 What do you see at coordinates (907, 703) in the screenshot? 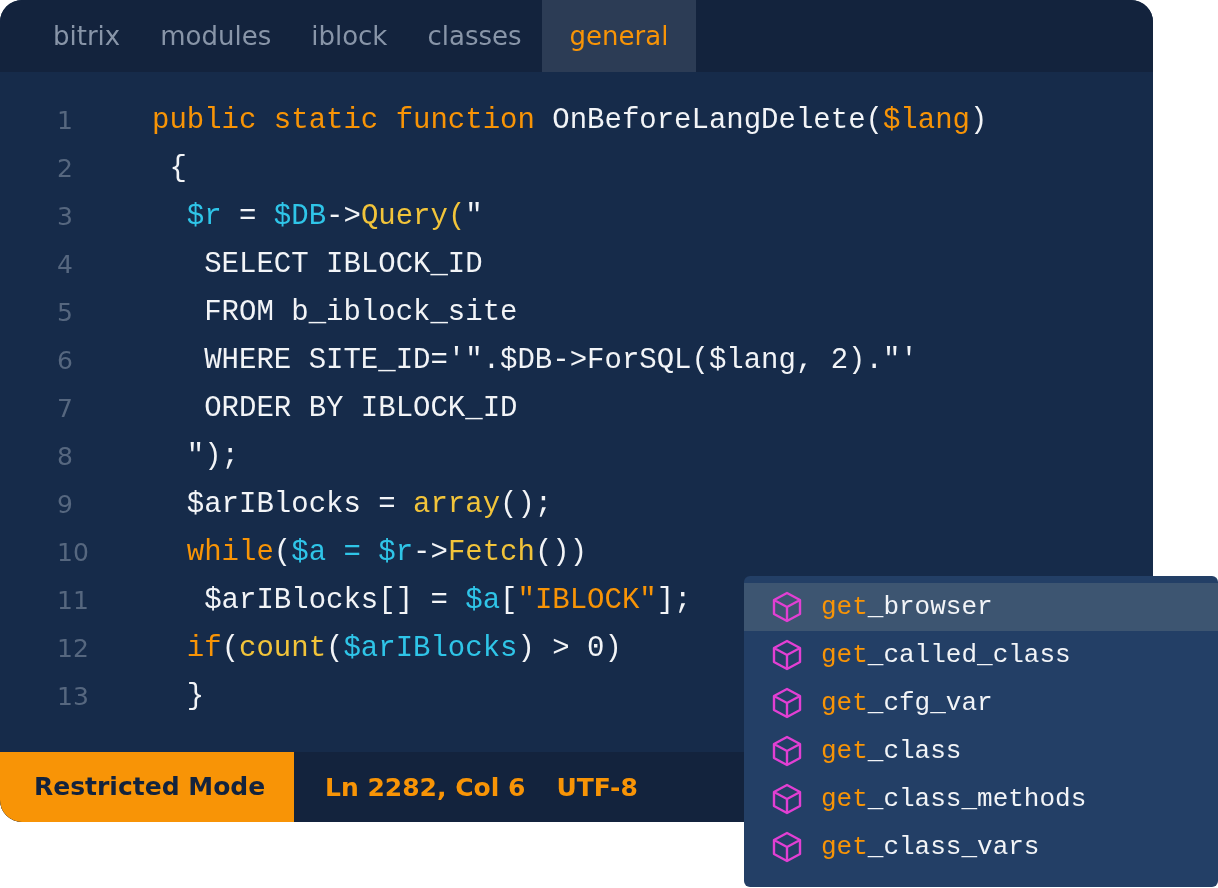
I see `suggestion-text: get_cfg_var` at bounding box center [907, 703].